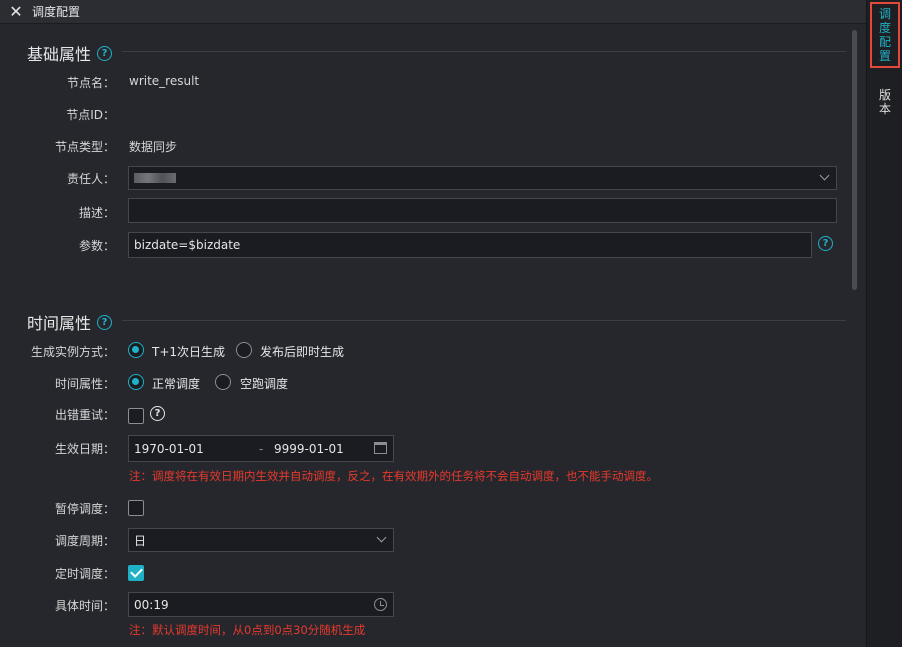 This screenshot has width=902, height=647. Describe the element at coordinates (247, 630) in the screenshot. I see `time-note: 注：默认调度时间，从0点到0点30分随机生成` at that location.